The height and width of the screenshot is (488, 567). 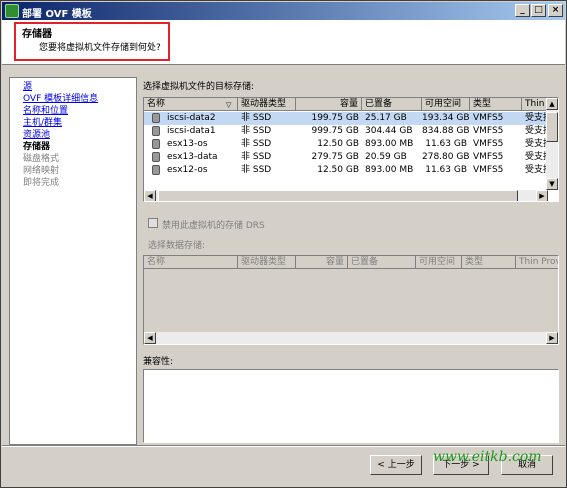 What do you see at coordinates (555, 10) in the screenshot?
I see `close-button: ×` at bounding box center [555, 10].